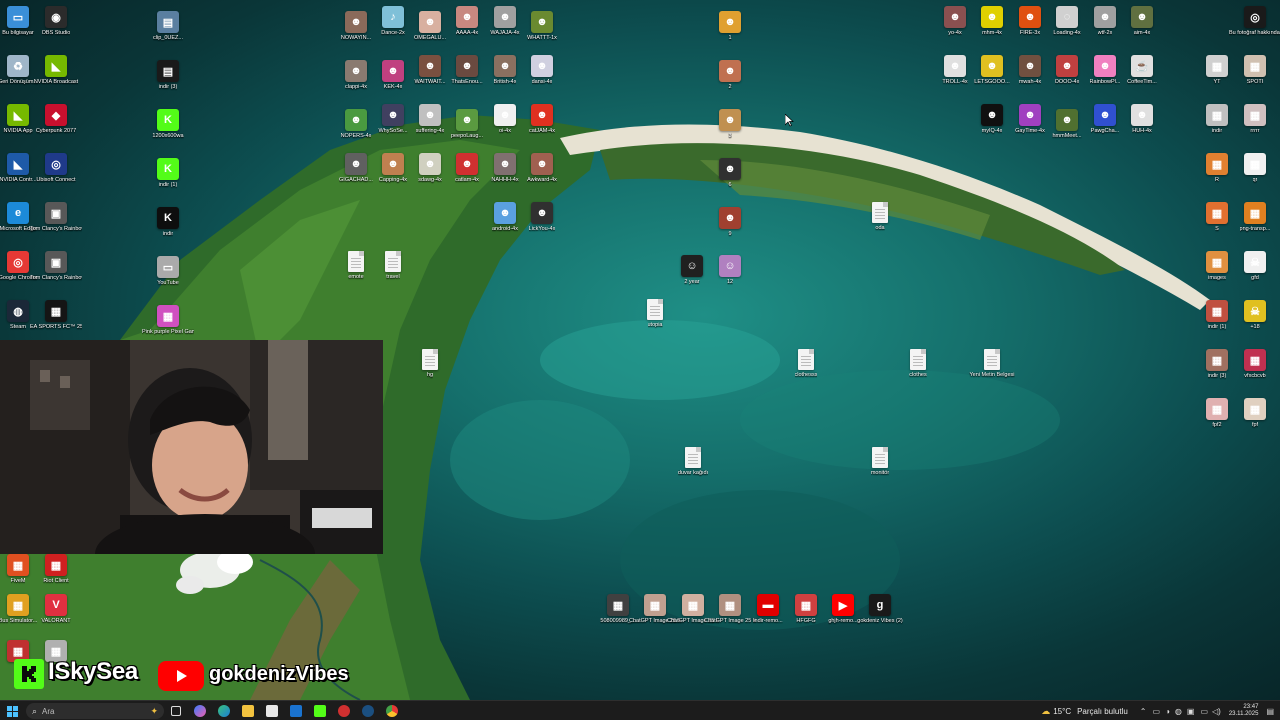 This screenshot has height=720, width=1280. I want to click on desktop-icon: ☻ 2, so click(730, 75).